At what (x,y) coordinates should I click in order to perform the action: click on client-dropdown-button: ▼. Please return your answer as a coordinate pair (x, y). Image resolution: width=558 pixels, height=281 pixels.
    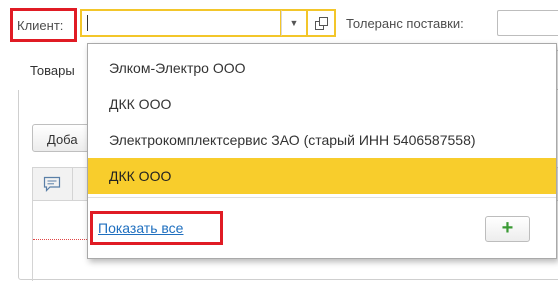
    Looking at the image, I should click on (294, 23).